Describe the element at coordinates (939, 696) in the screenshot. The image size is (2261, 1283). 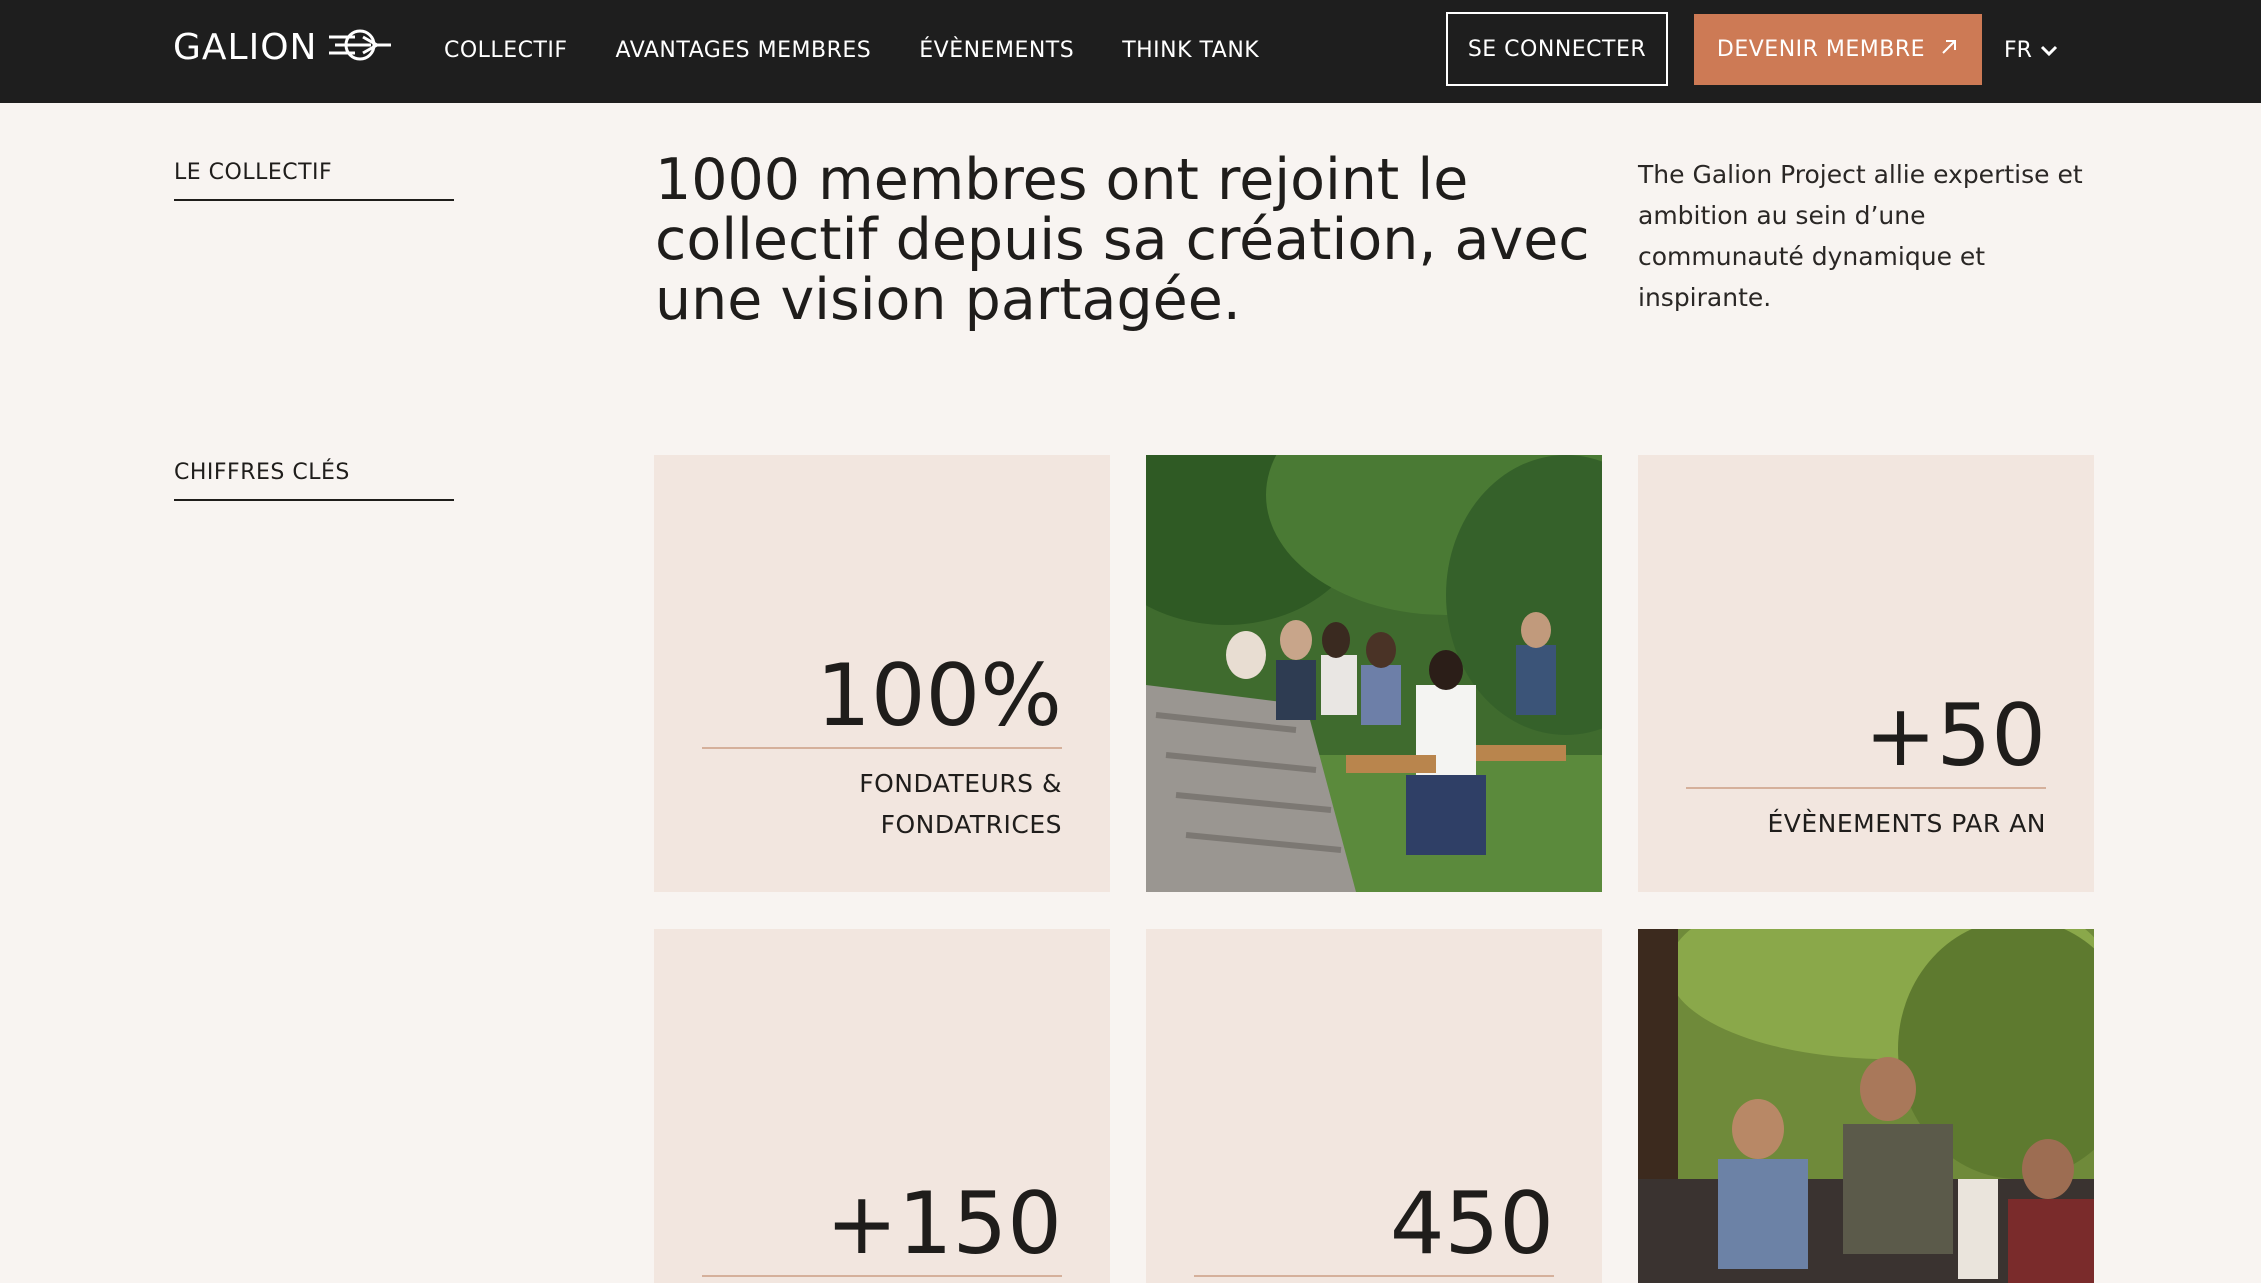
I see `stat-value: 100%` at that location.